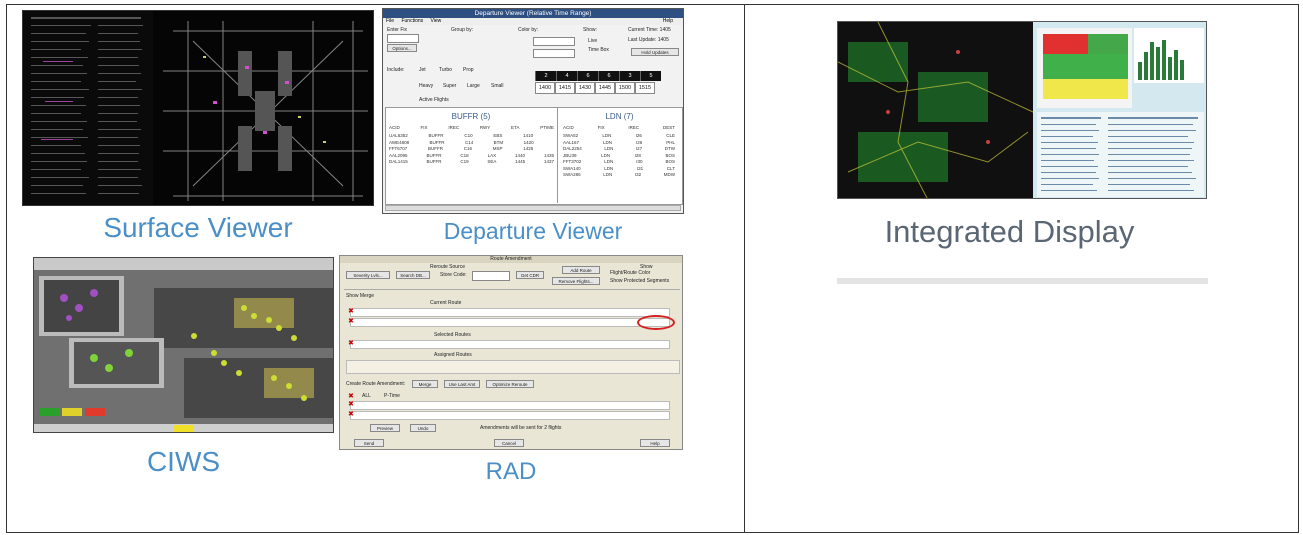 This screenshot has height=535, width=1303. I want to click on time-bin-time: 1415, so click(565, 88).